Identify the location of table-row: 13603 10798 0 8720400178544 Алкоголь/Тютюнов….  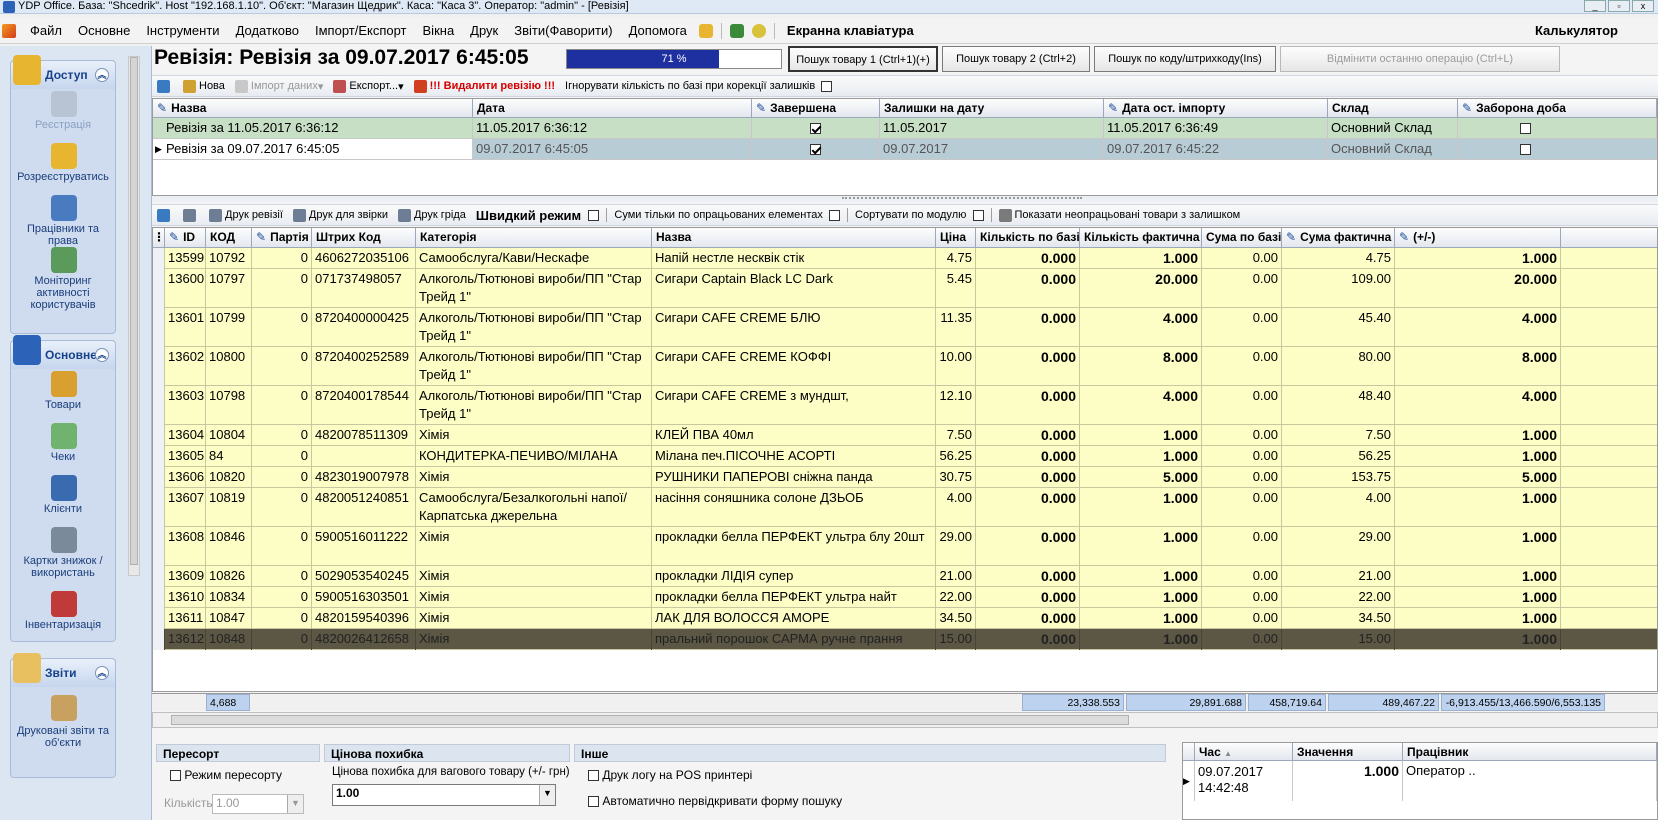
(905, 405).